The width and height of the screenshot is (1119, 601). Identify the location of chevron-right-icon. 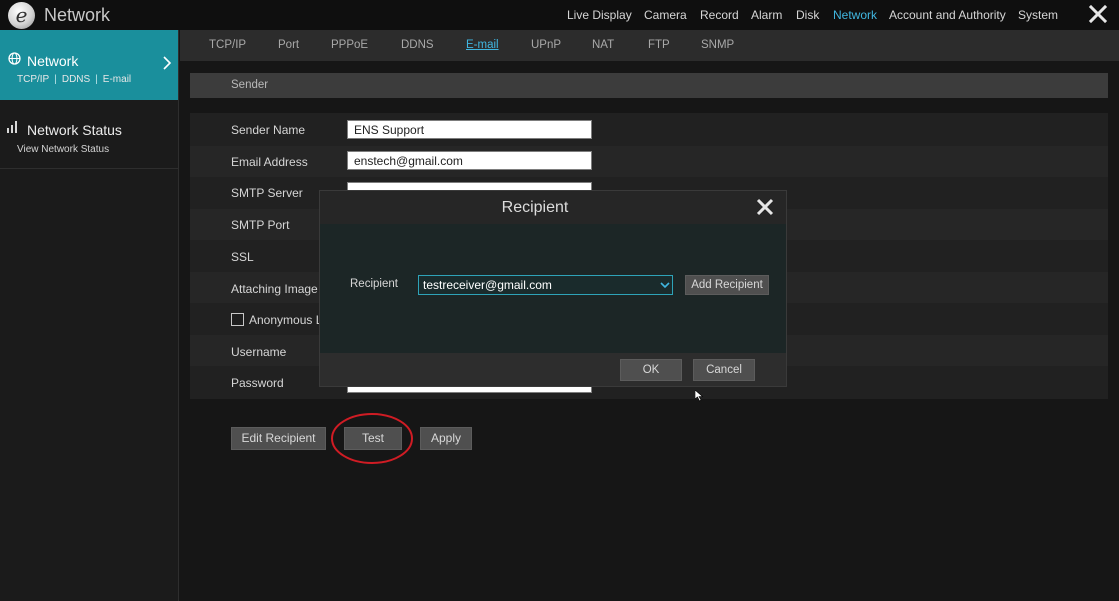
(167, 63).